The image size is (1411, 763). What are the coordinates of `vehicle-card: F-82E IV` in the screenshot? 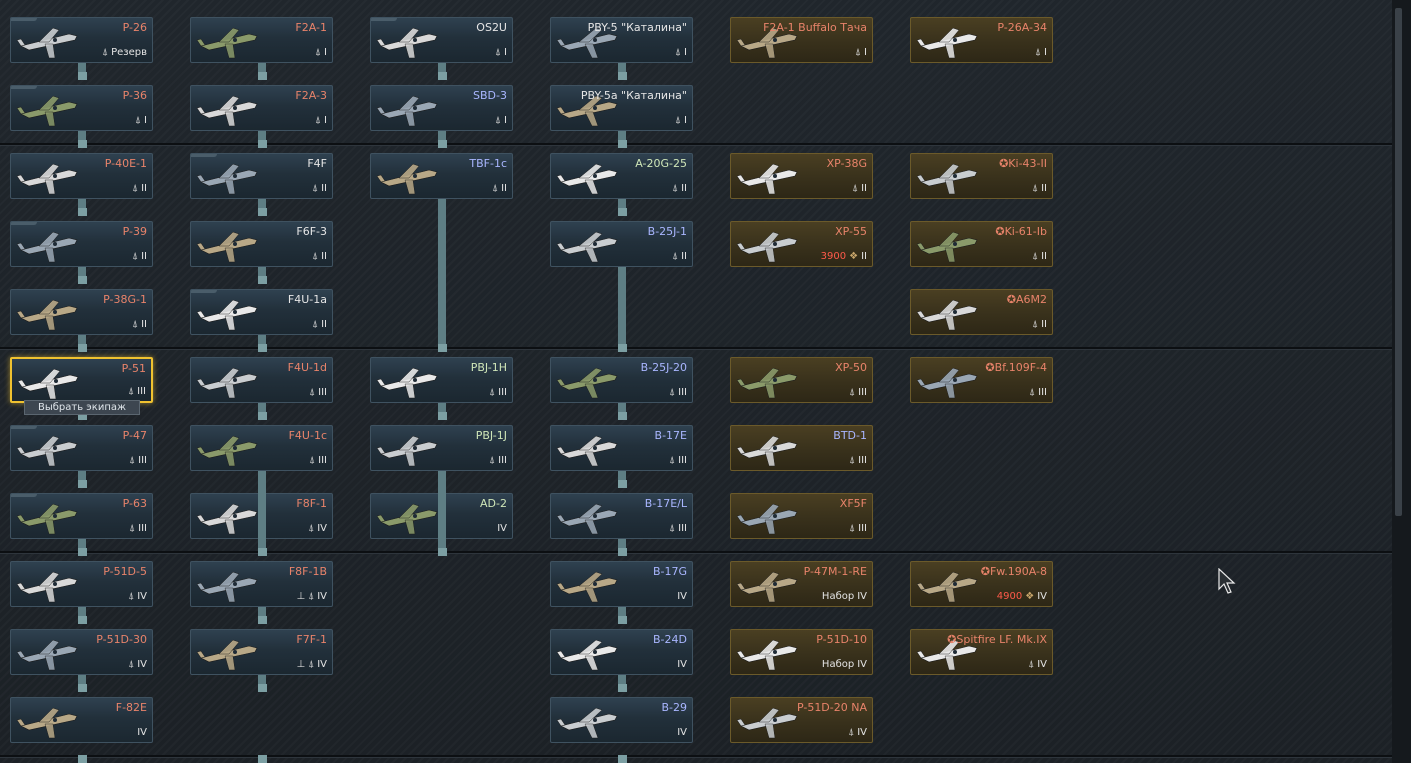 It's located at (81, 720).